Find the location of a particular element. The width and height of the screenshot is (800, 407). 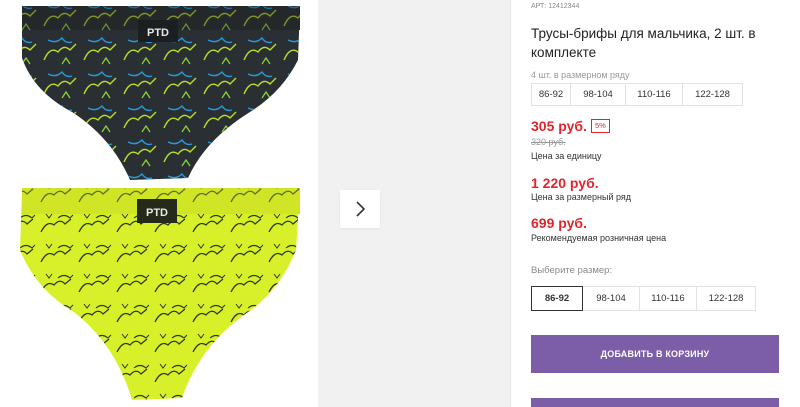

unit-price-label: Цена за единицу is located at coordinates (566, 156).